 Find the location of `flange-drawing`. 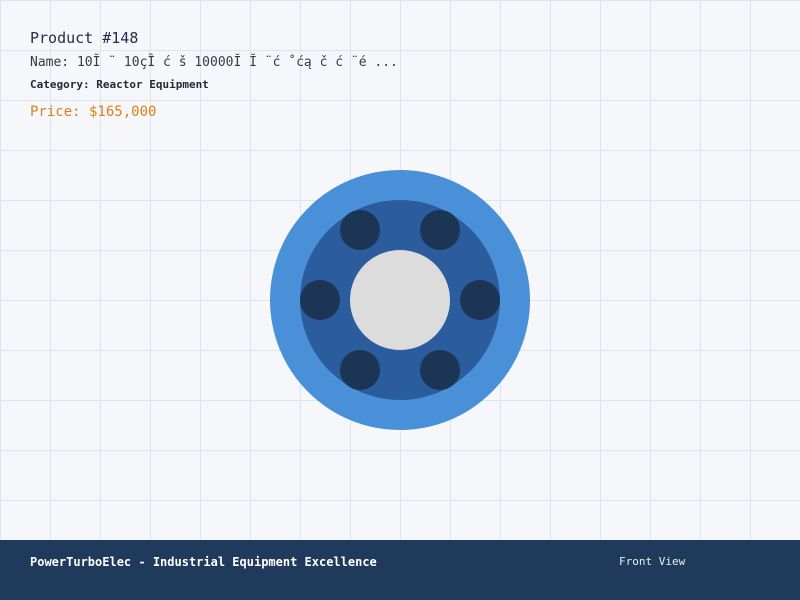

flange-drawing is located at coordinates (400, 300).